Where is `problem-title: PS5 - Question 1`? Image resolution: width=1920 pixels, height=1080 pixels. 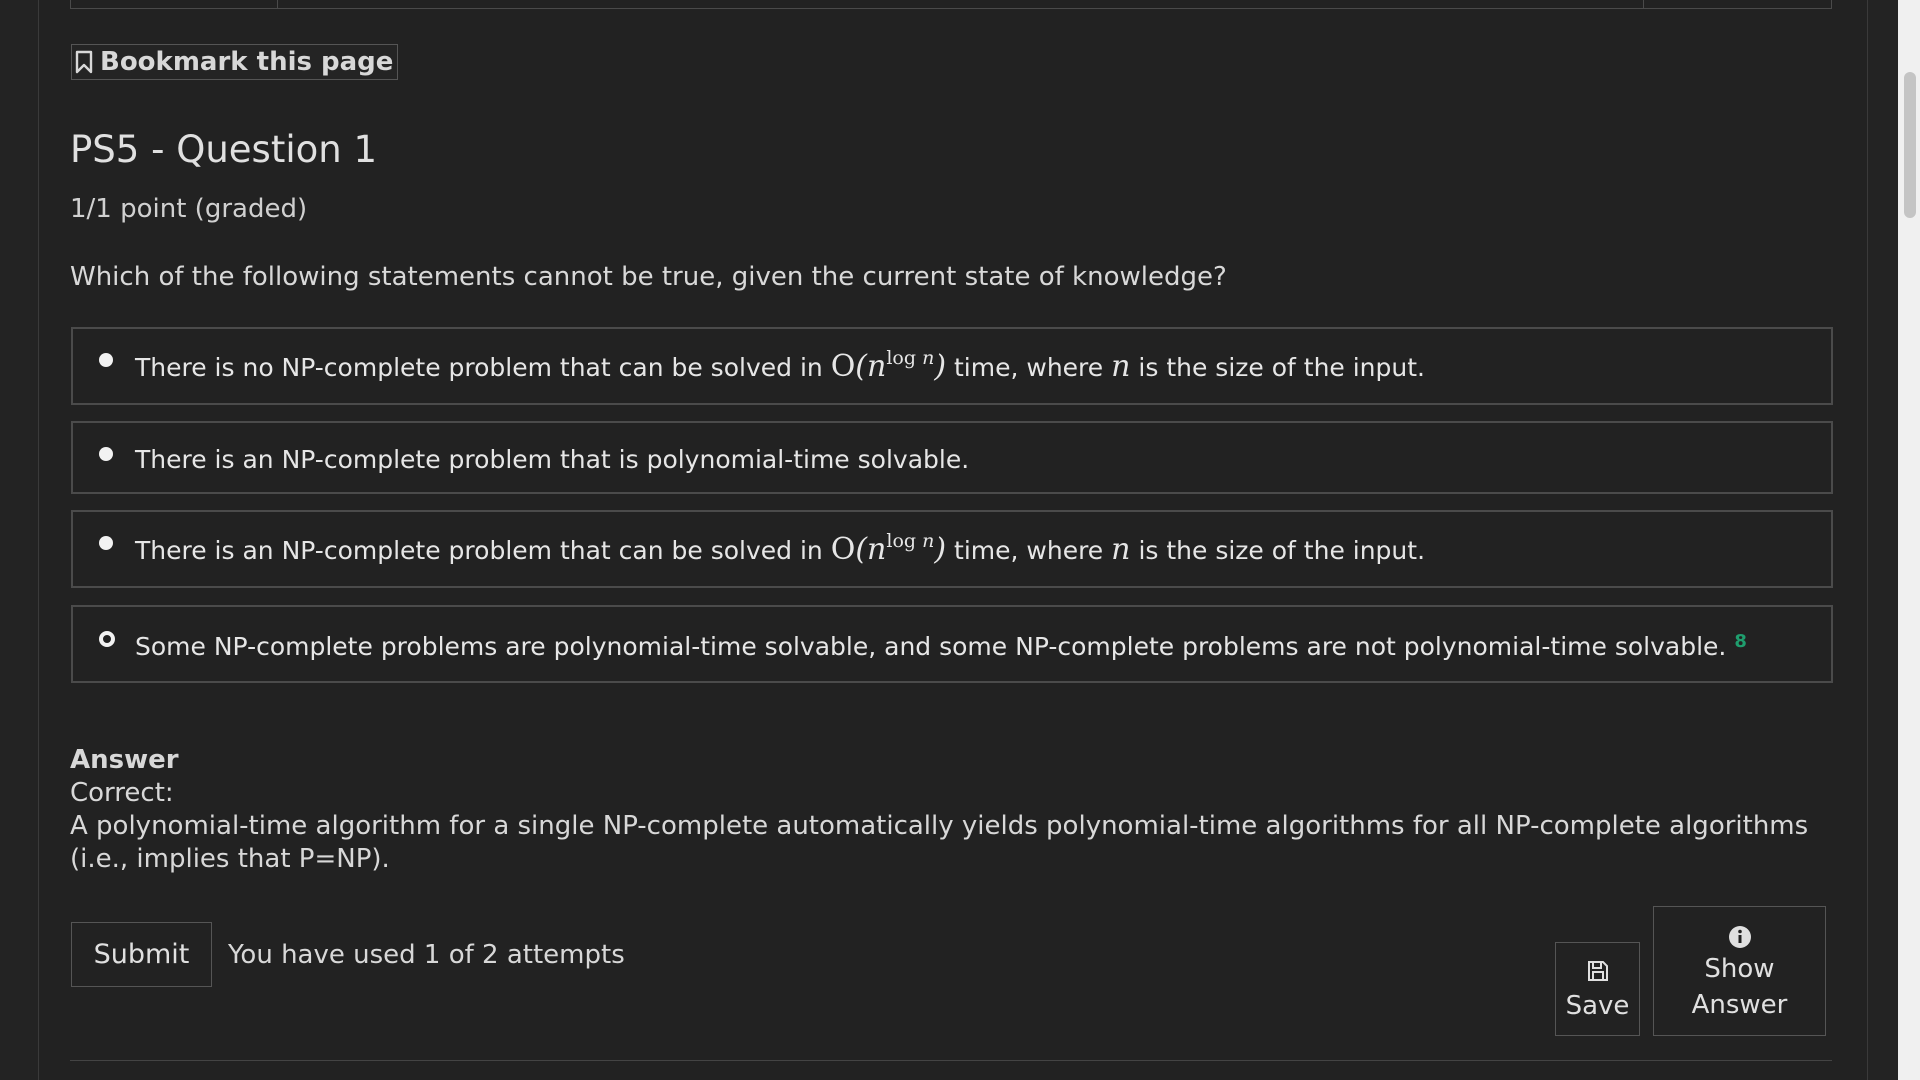
problem-title: PS5 - Question 1 is located at coordinates (224, 149).